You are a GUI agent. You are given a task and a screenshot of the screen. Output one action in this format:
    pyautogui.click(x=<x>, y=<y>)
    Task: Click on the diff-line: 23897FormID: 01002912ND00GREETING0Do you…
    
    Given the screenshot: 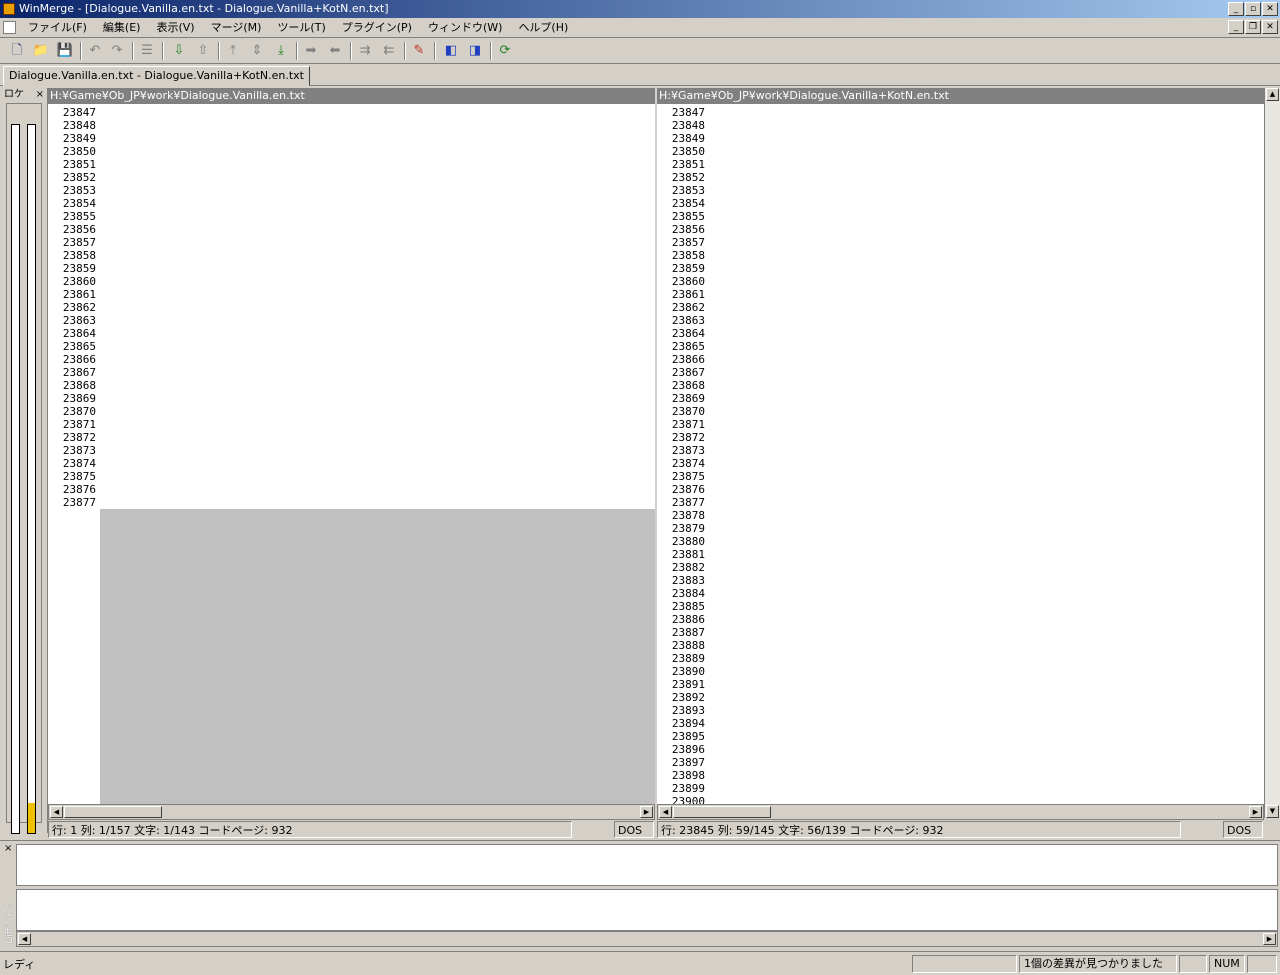 What is the action you would take?
    pyautogui.click(x=960, y=762)
    